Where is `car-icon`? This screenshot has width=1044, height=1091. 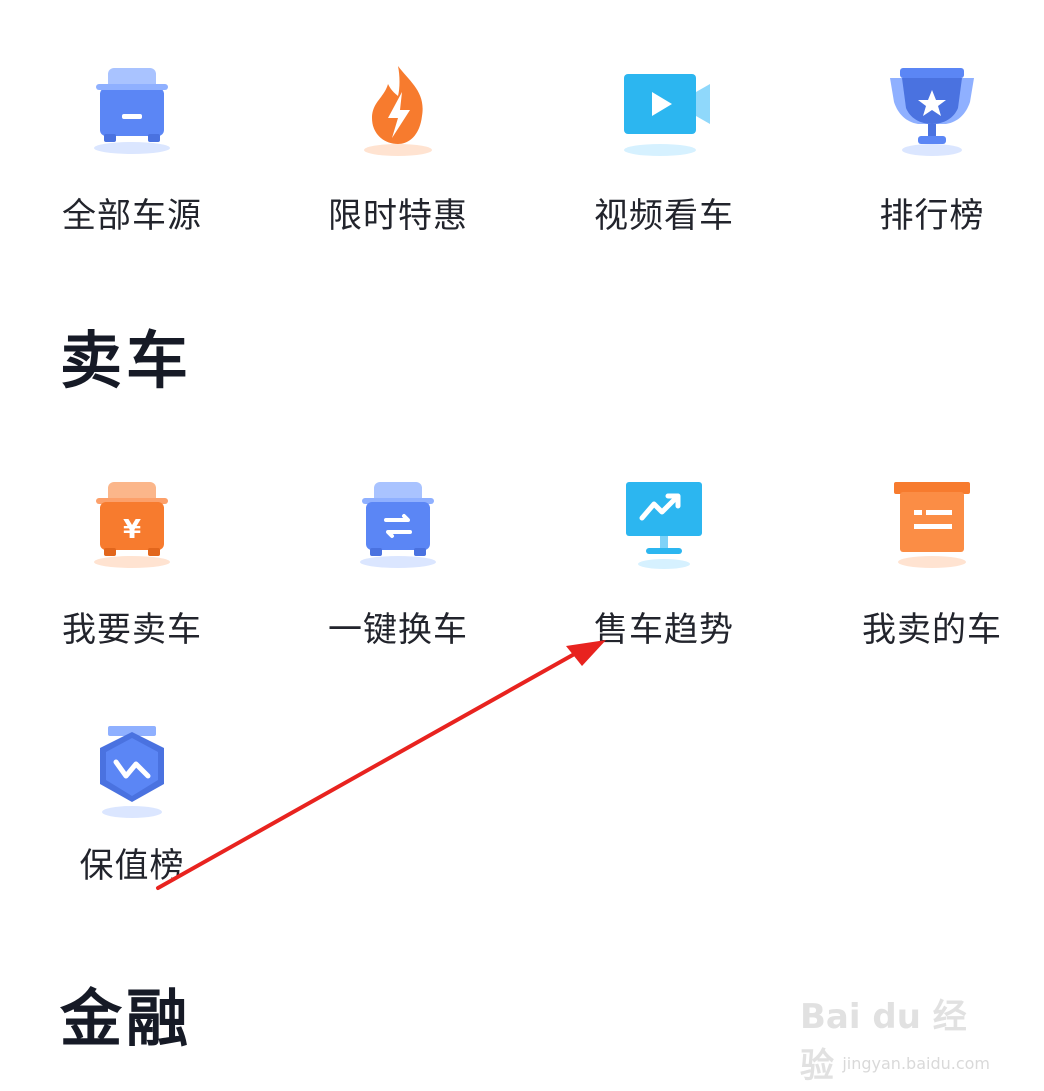 car-icon is located at coordinates (132, 111).